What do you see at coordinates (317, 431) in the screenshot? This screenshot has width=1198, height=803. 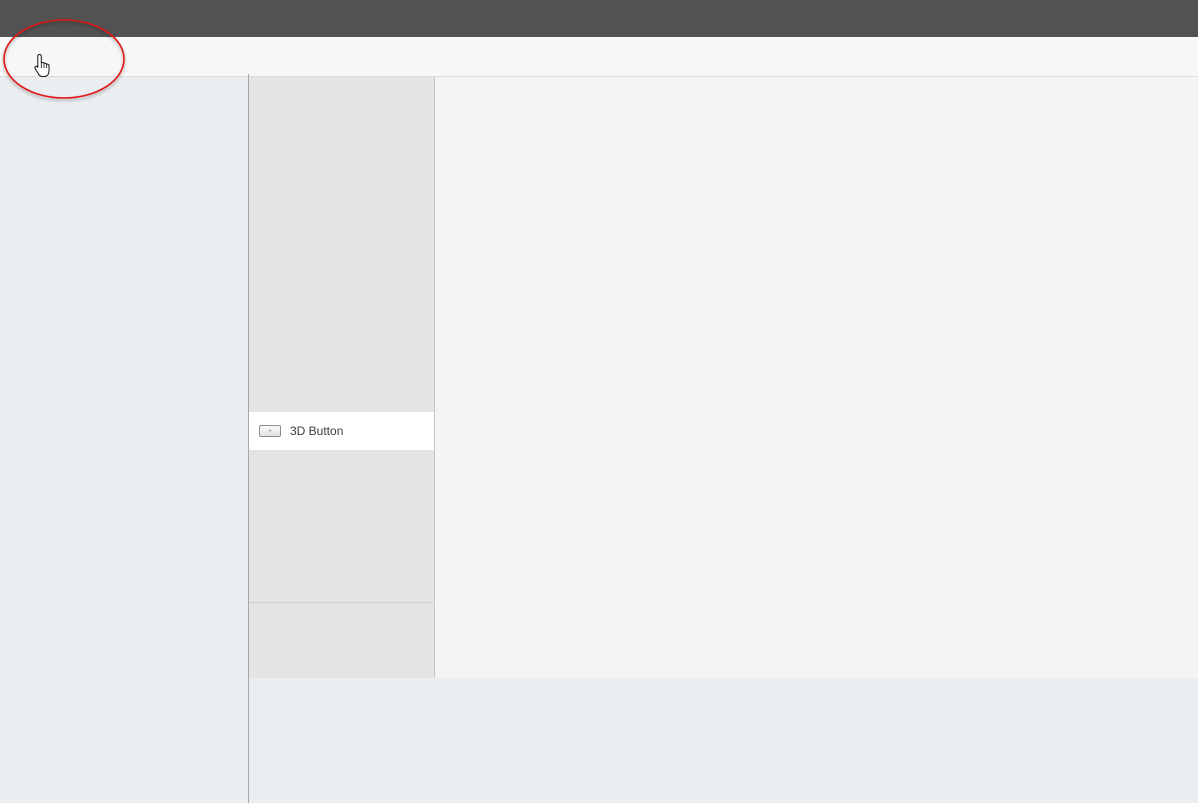 I see `list-item-label: 3D Button` at bounding box center [317, 431].